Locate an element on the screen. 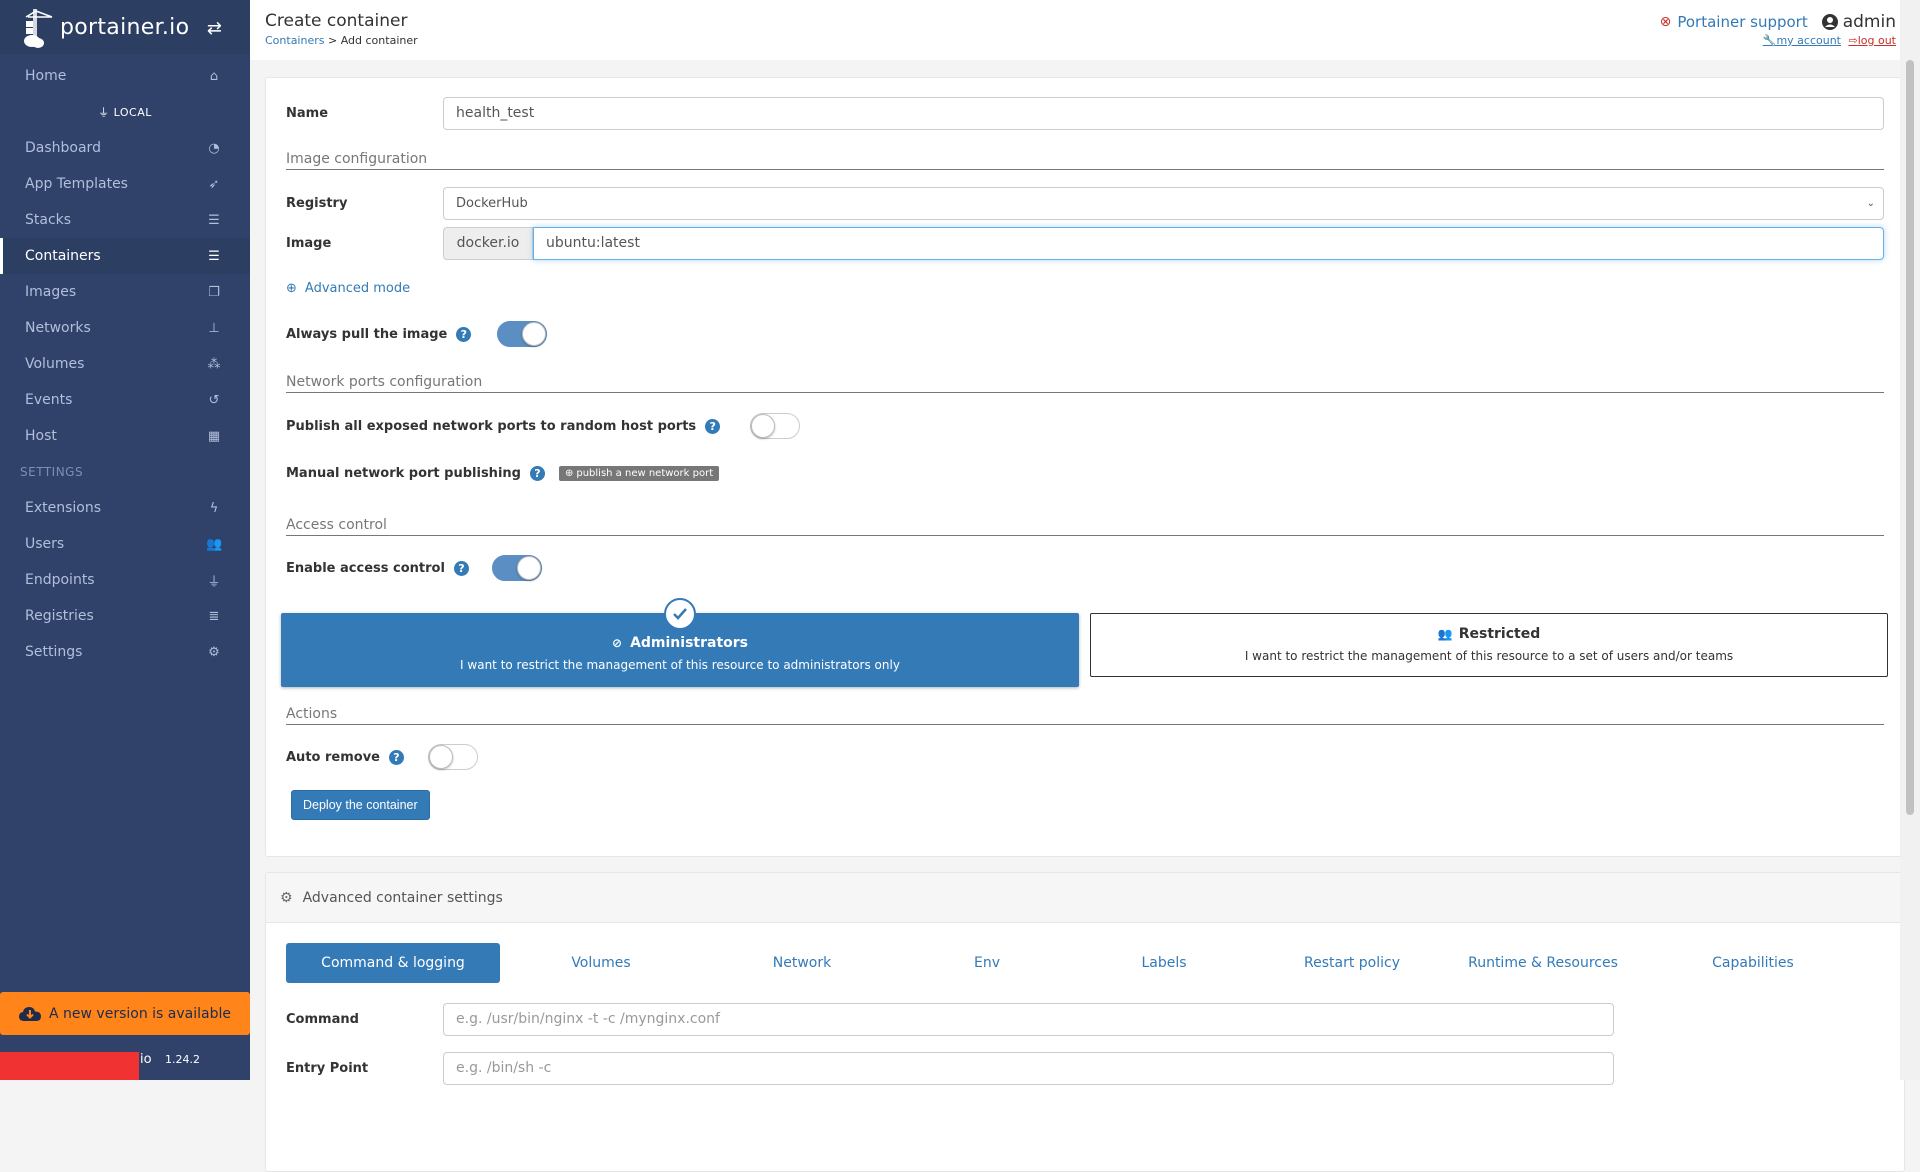 Image resolution: width=1920 pixels, height=1172 pixels. deploy-container-button: Deploy the container is located at coordinates (360, 805).